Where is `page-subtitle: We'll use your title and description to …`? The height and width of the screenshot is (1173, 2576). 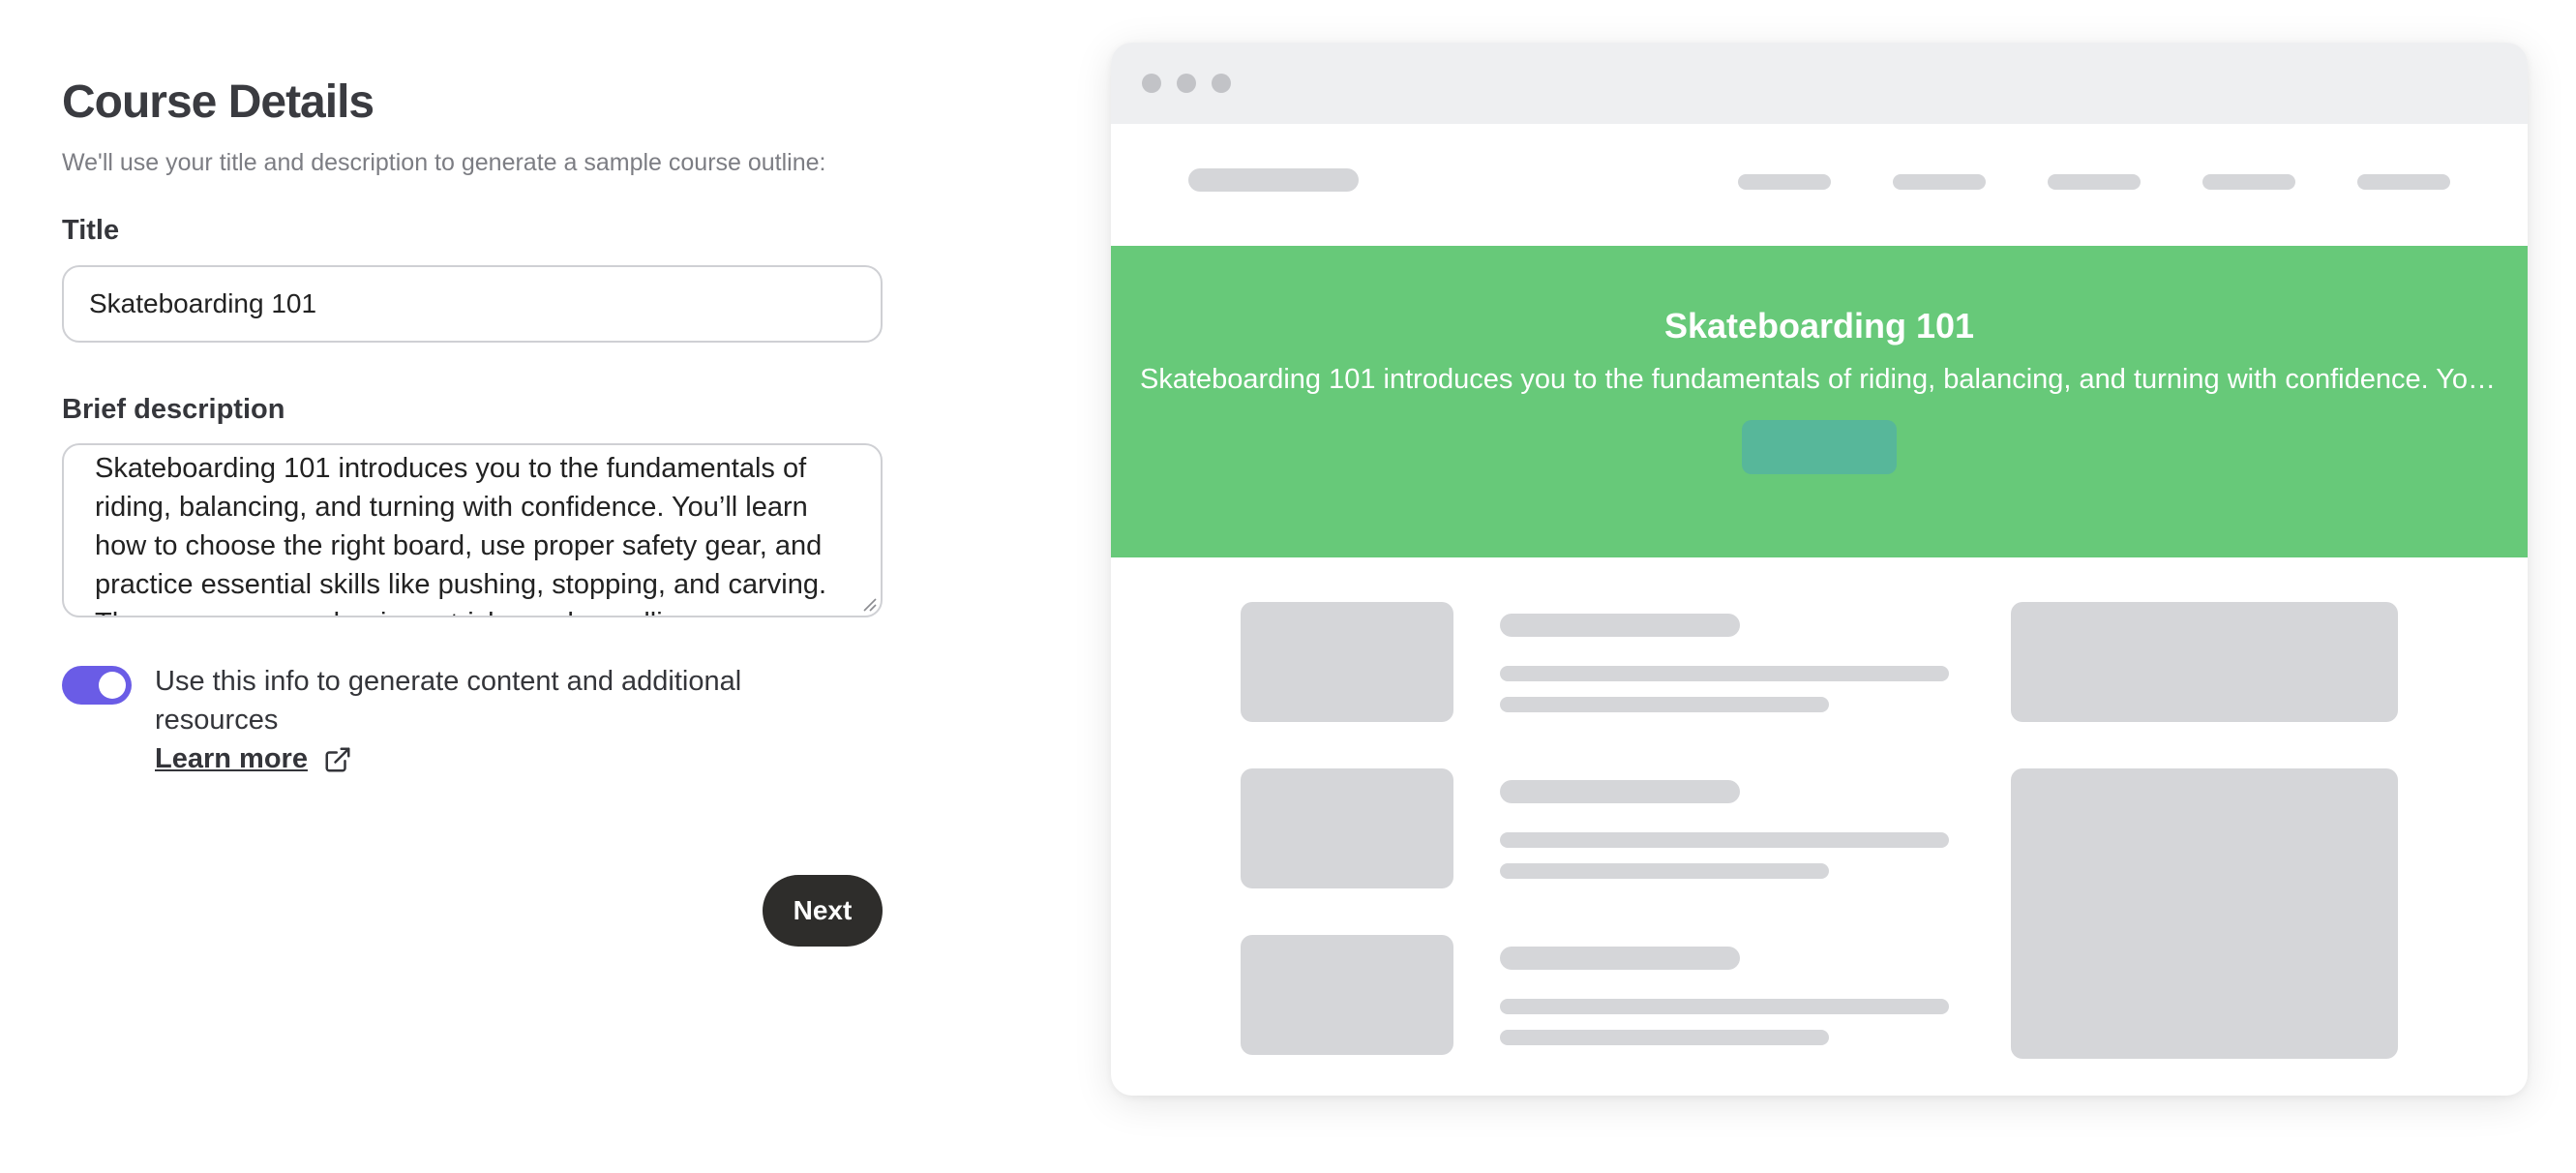 page-subtitle: We'll use your title and description to … is located at coordinates (444, 162).